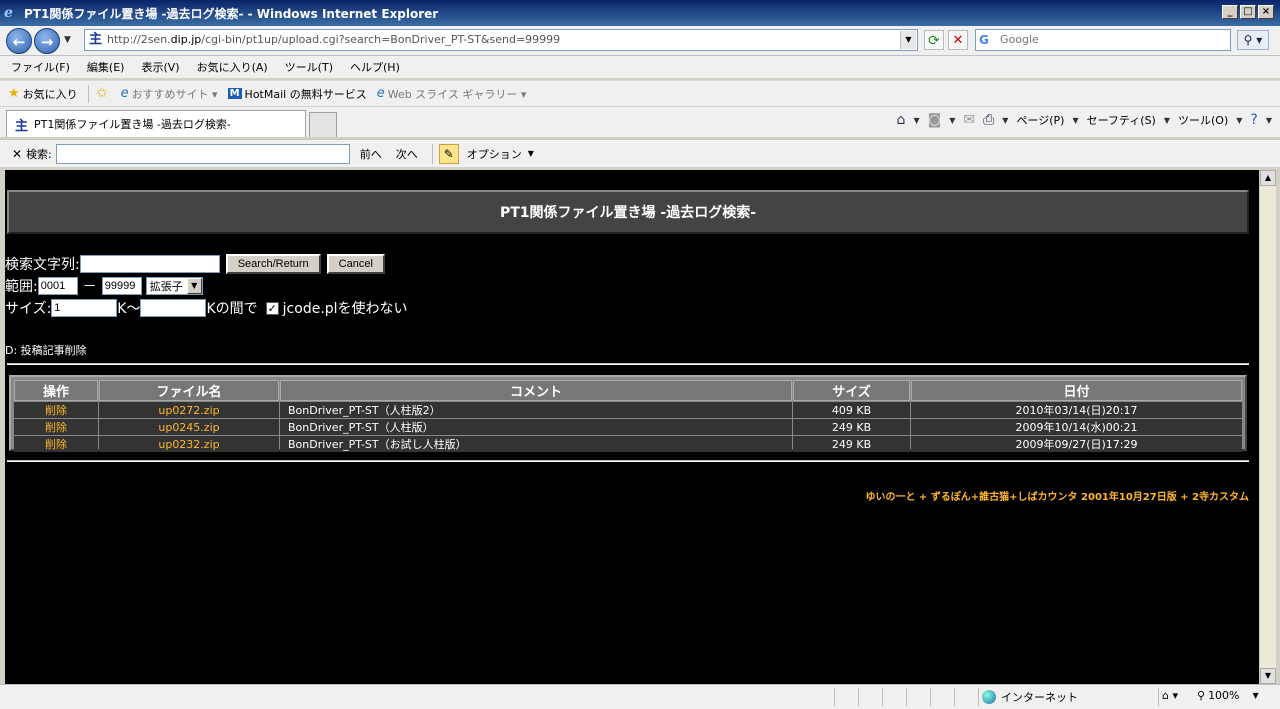 This screenshot has width=1280, height=709. I want to click on find-options: ✎ オプション ▼, so click(482, 153).